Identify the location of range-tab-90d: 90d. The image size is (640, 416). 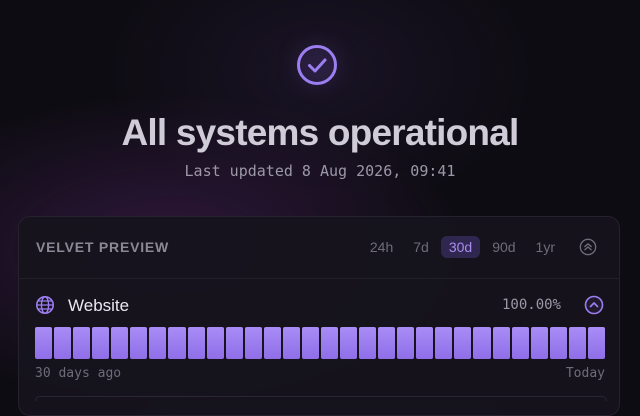
(503, 247).